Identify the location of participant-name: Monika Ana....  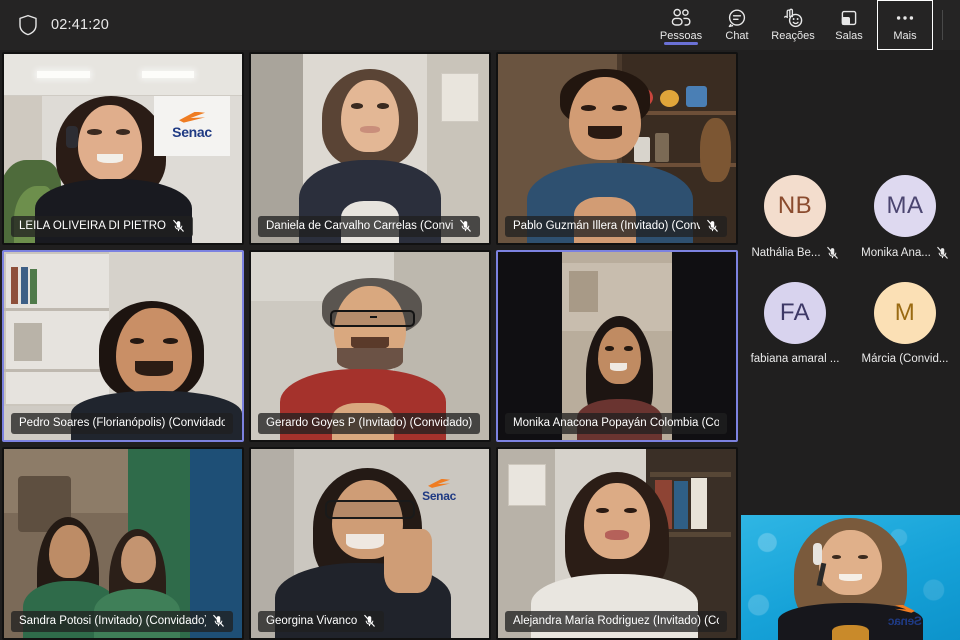
(896, 253).